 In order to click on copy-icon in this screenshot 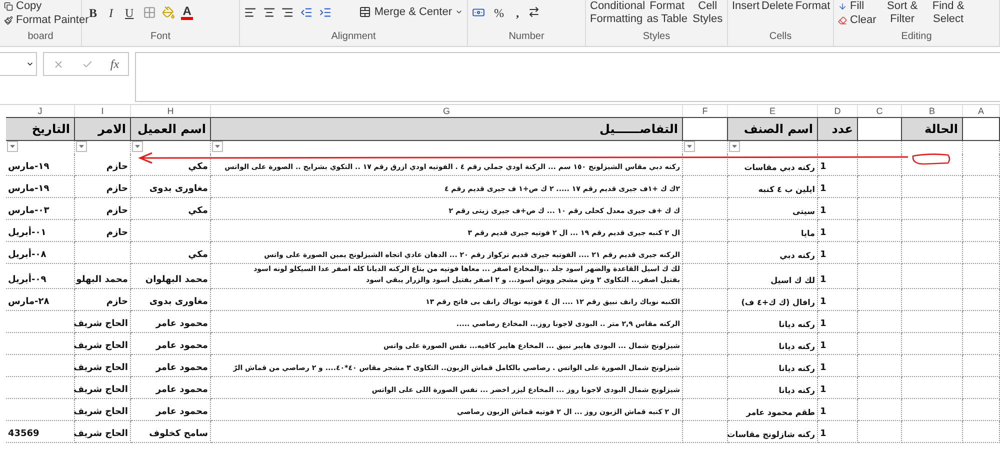, I will do `click(8, 6)`.